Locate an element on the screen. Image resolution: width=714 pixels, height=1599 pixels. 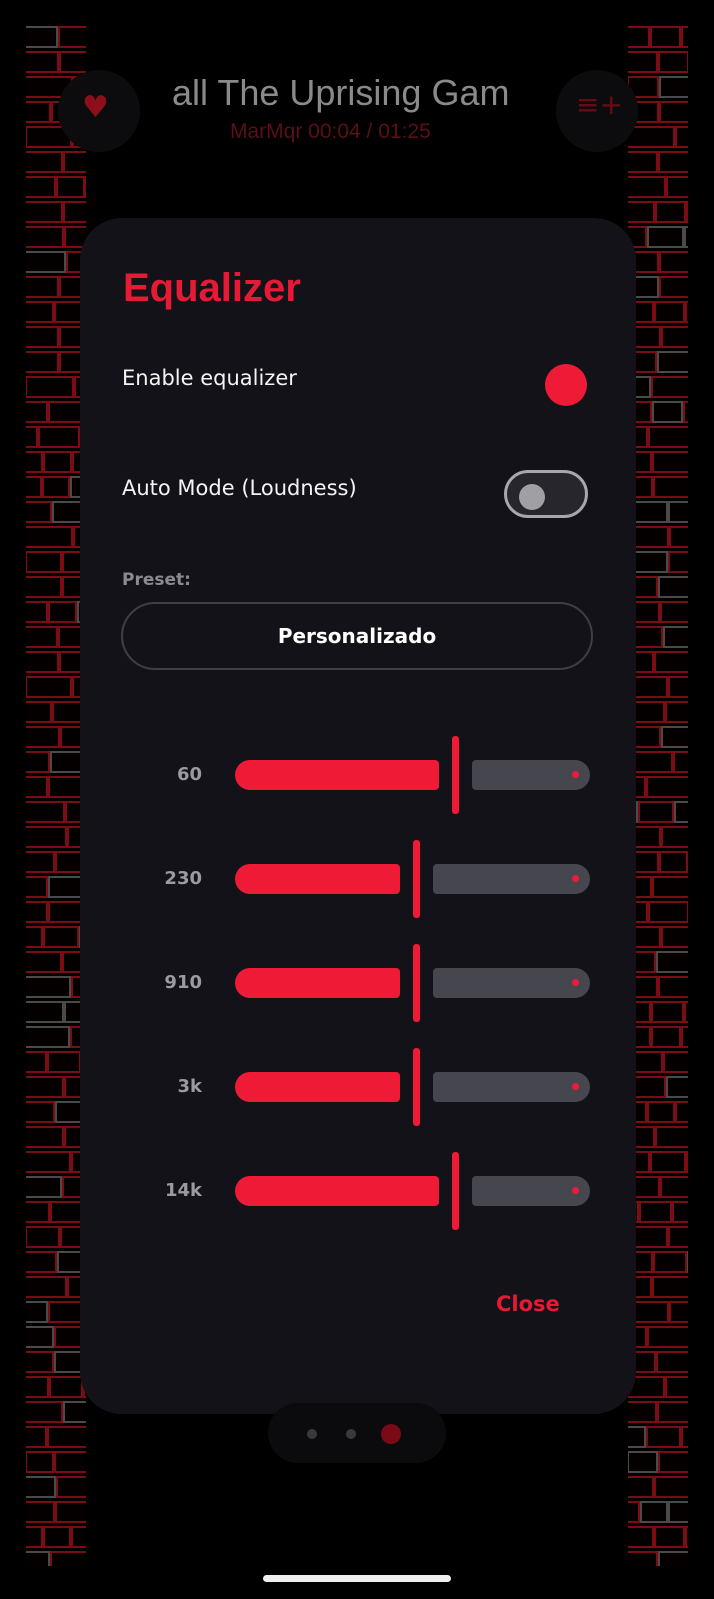
brick-wall-right is located at coordinates (658, 796).